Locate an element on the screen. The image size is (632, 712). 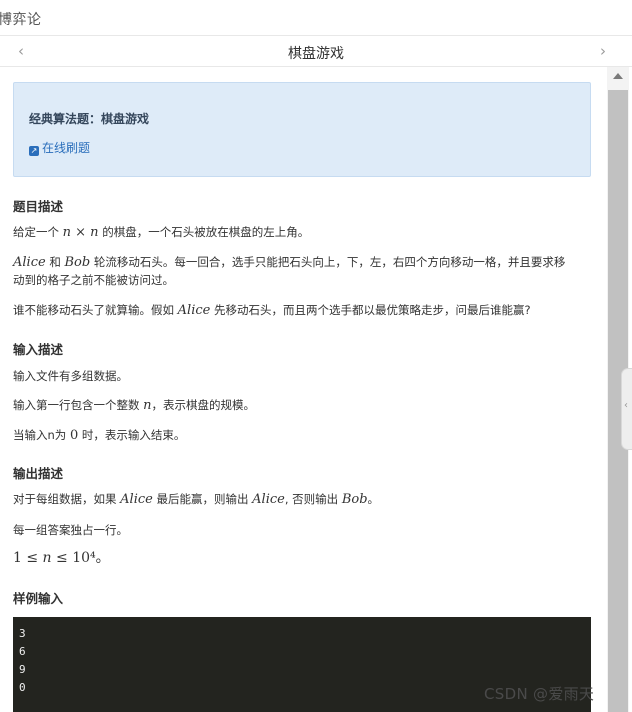
watermark: CSDN @爱雨天 is located at coordinates (539, 694).